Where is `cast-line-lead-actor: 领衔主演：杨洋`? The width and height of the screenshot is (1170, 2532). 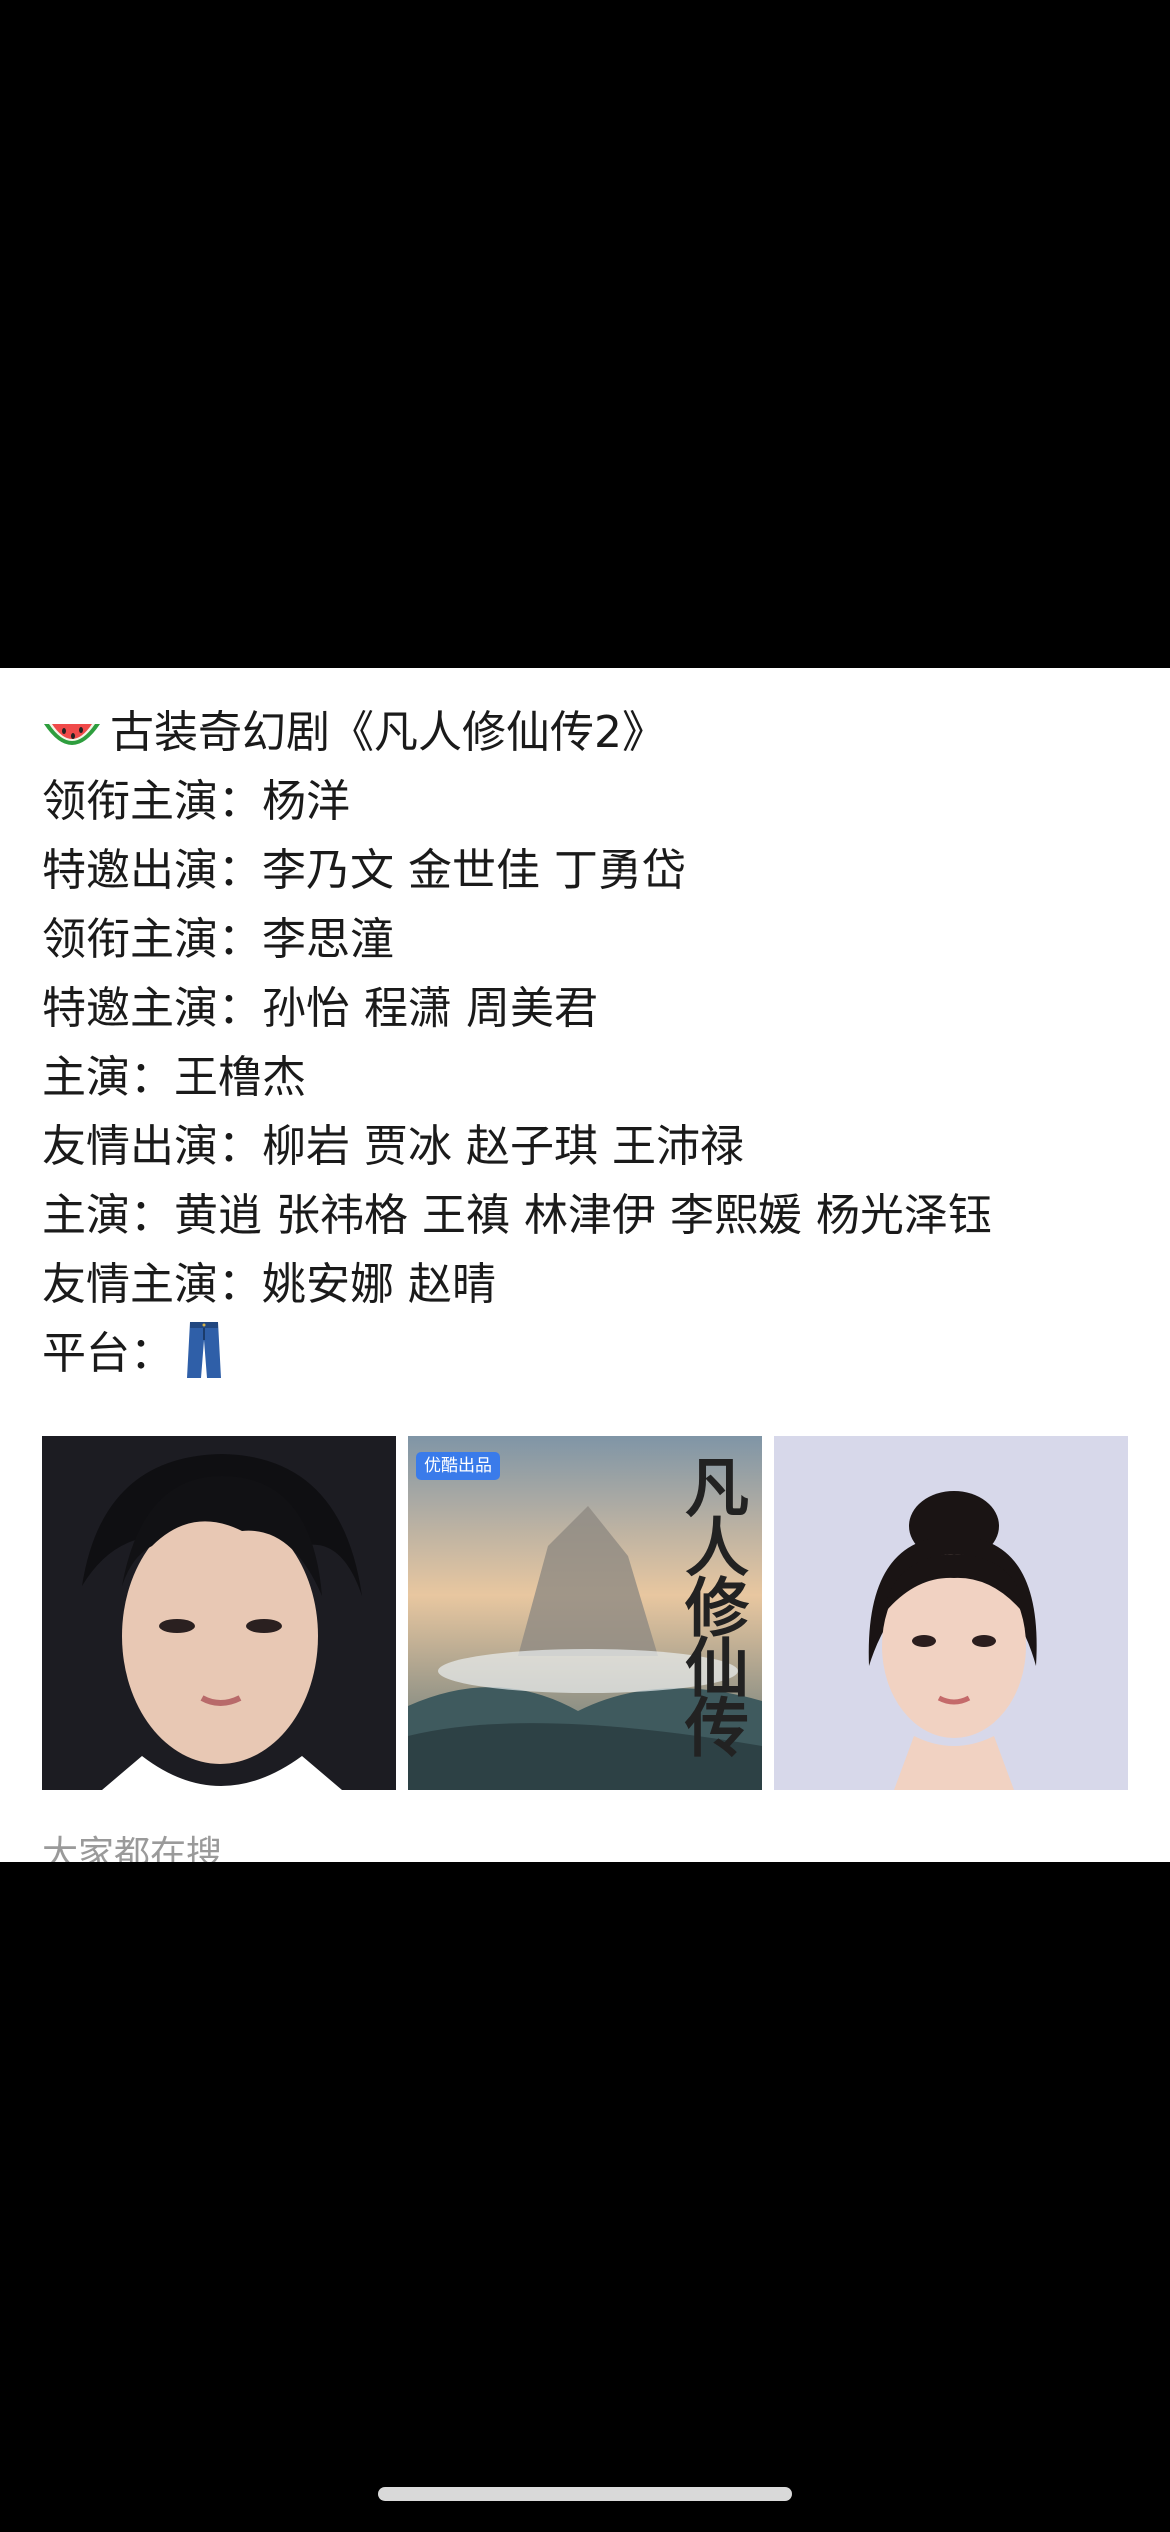 cast-line-lead-actor: 领衔主演：杨洋 is located at coordinates (196, 801).